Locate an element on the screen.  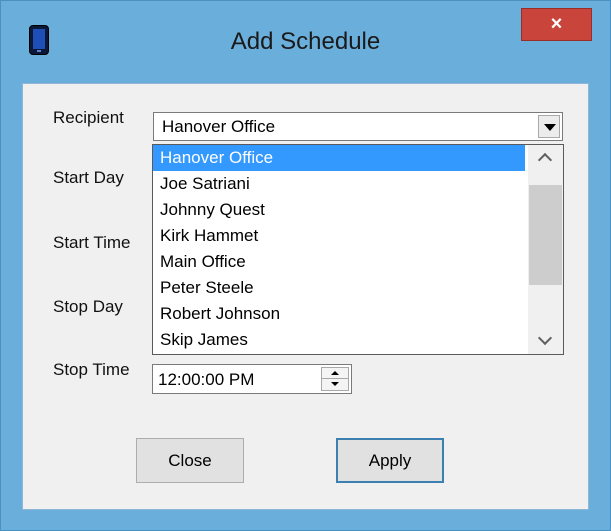
spin-down-icon is located at coordinates (335, 384).